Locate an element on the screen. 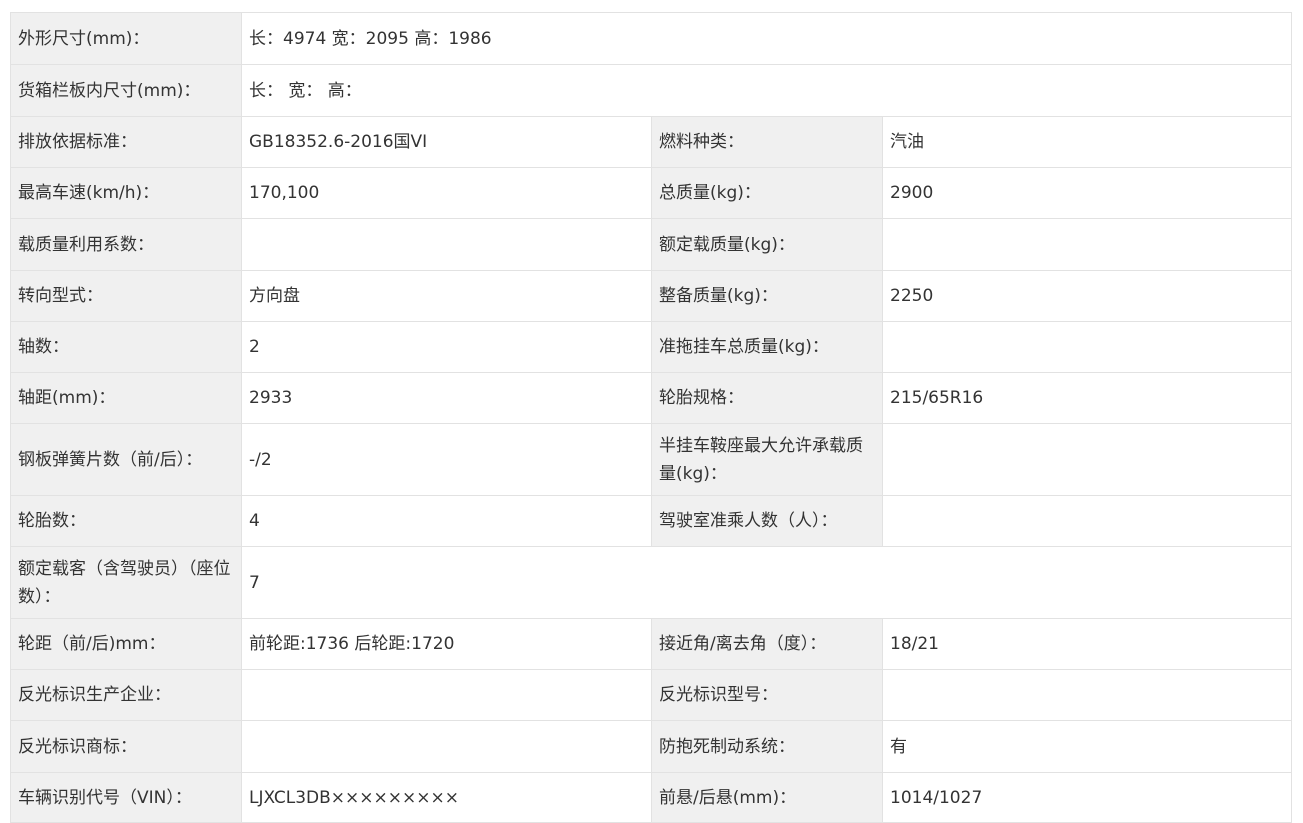 The image size is (1303, 823). spec-row: 轴距(mm)： 2933 轮胎规格： 215/65R16 is located at coordinates (651, 398).